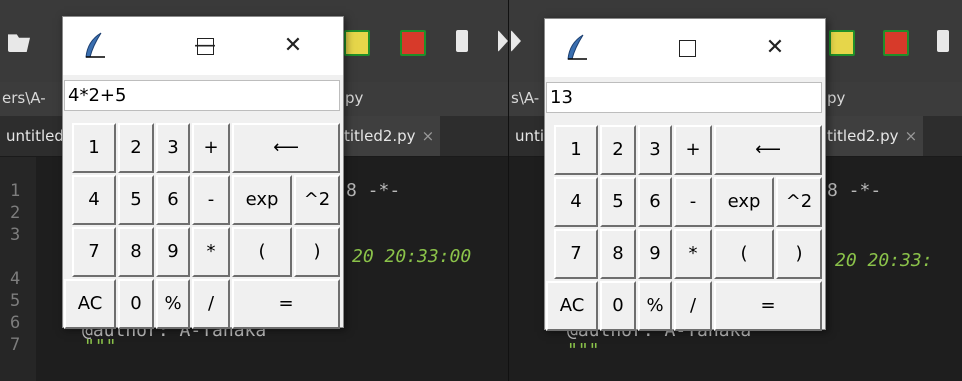  What do you see at coordinates (412, 256) in the screenshot?
I see `code-text: 20 20:33:00` at bounding box center [412, 256].